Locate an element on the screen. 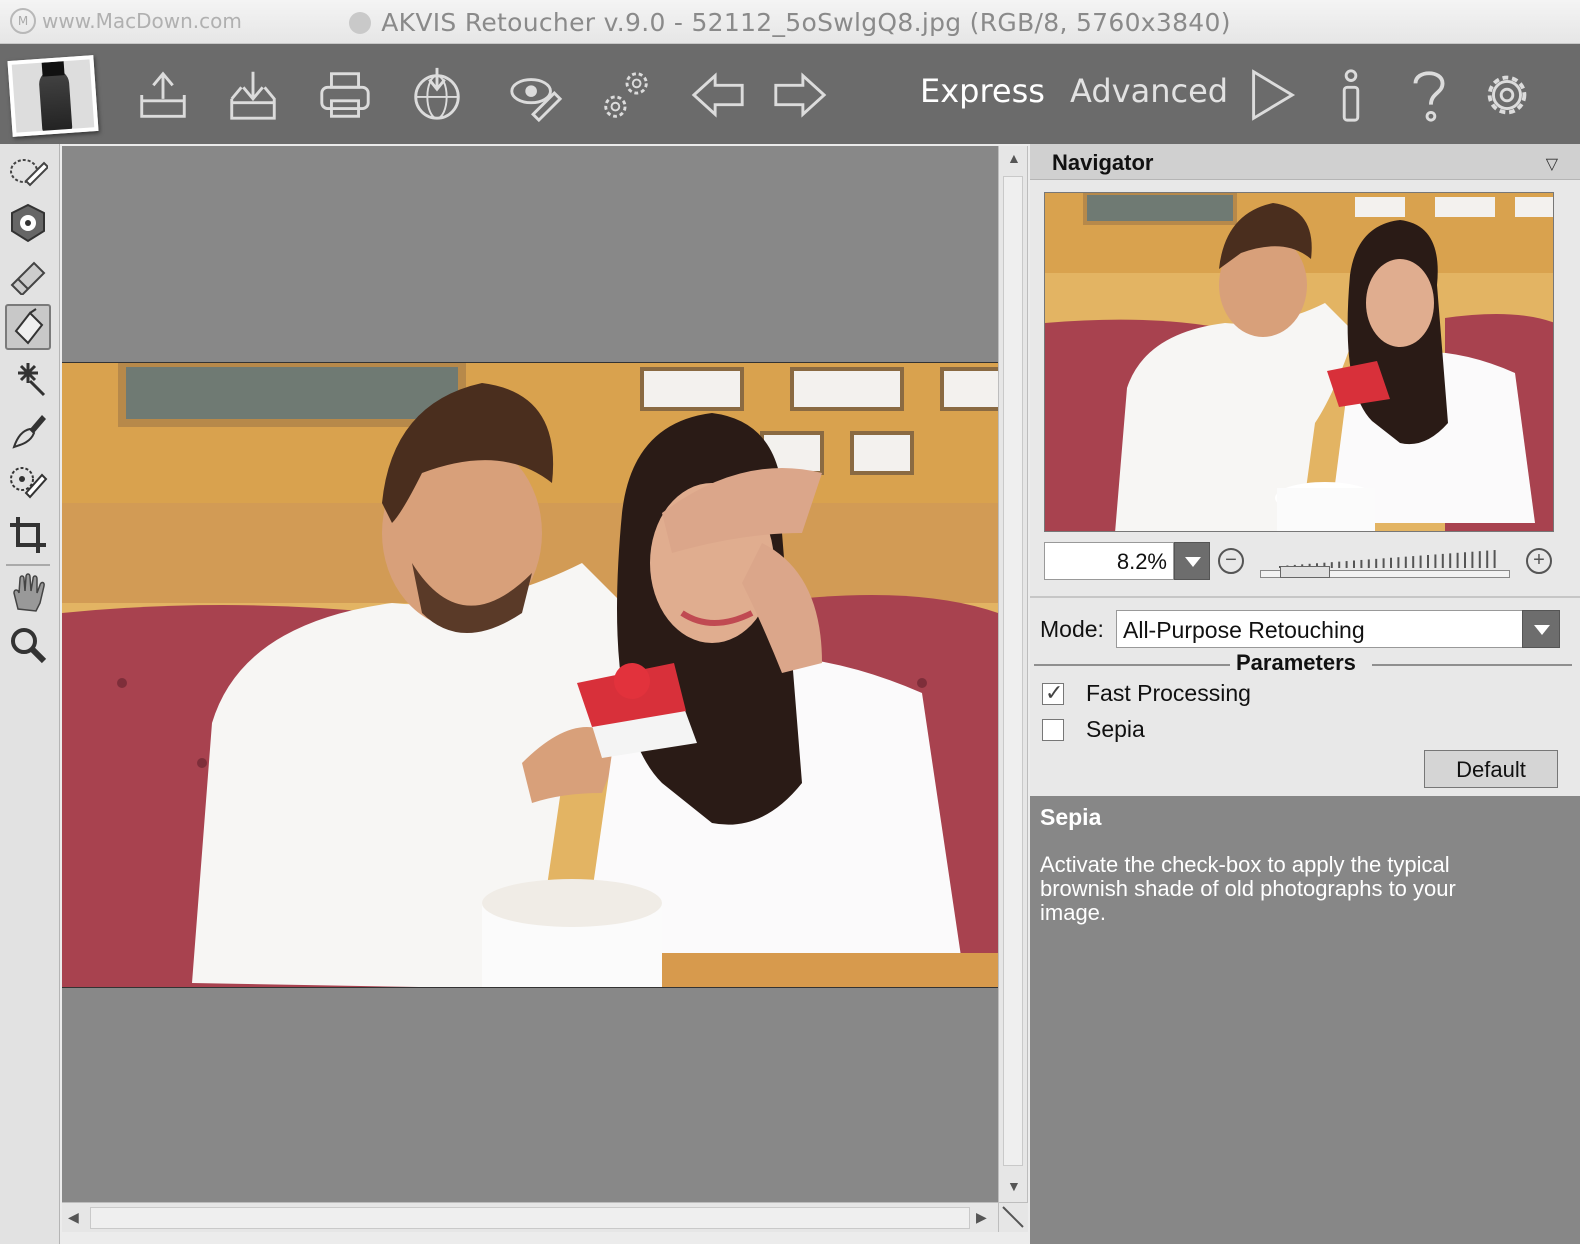 The width and height of the screenshot is (1580, 1244). about-button is located at coordinates (1351, 95).